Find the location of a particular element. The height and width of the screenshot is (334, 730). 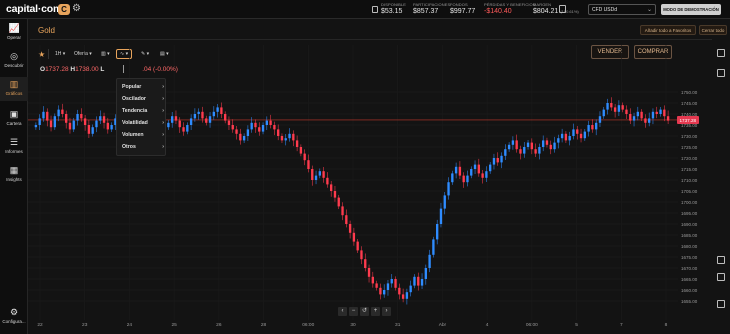

insights-icon: ▦ is located at coordinates (14, 170).